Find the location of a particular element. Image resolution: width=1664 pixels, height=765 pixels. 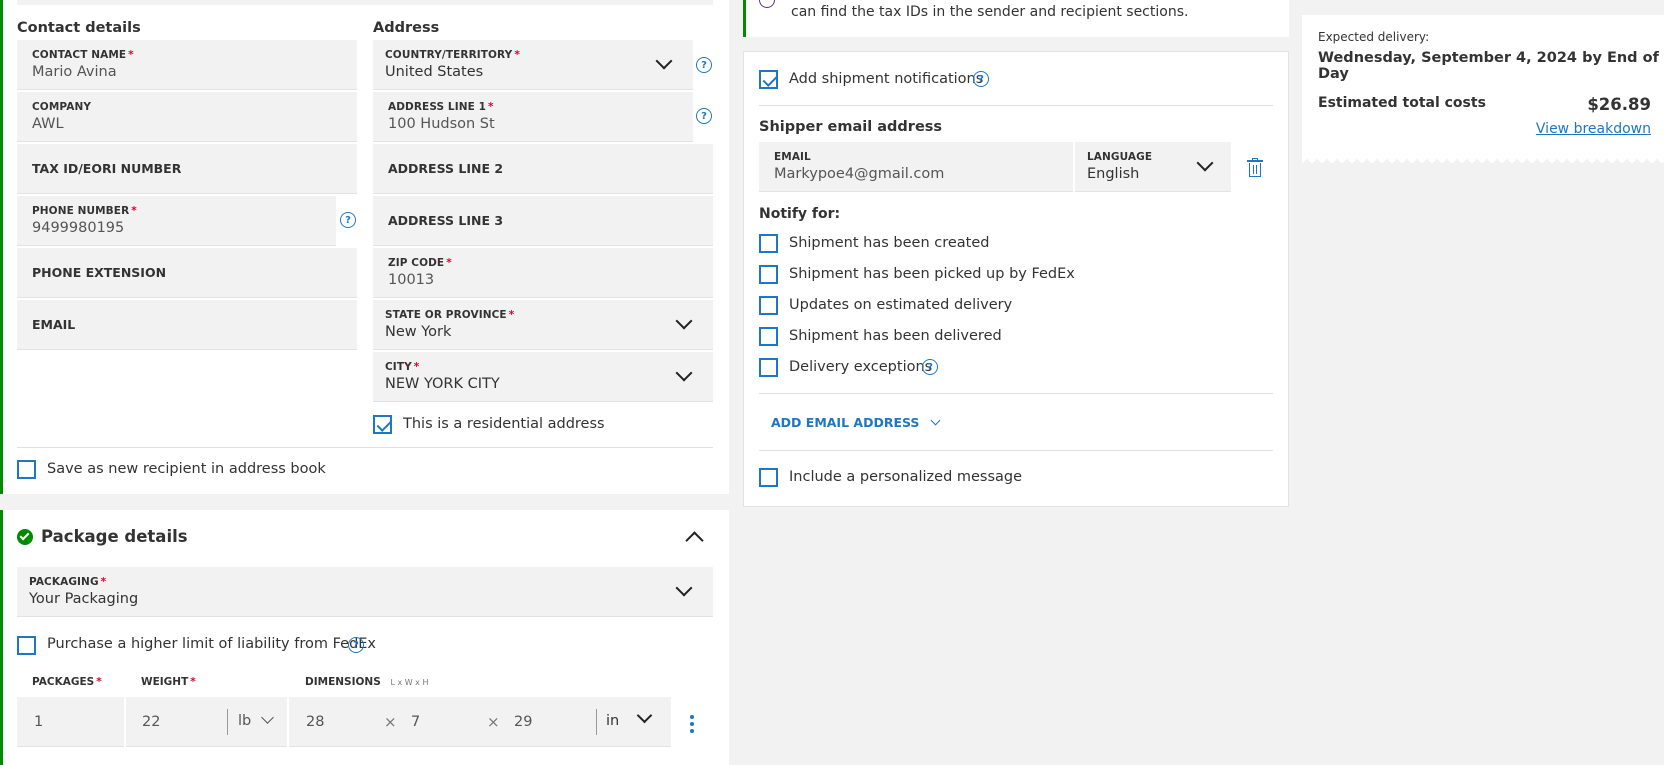

country-select: COUNTRY/TERRITORY * United States is located at coordinates (533, 65).